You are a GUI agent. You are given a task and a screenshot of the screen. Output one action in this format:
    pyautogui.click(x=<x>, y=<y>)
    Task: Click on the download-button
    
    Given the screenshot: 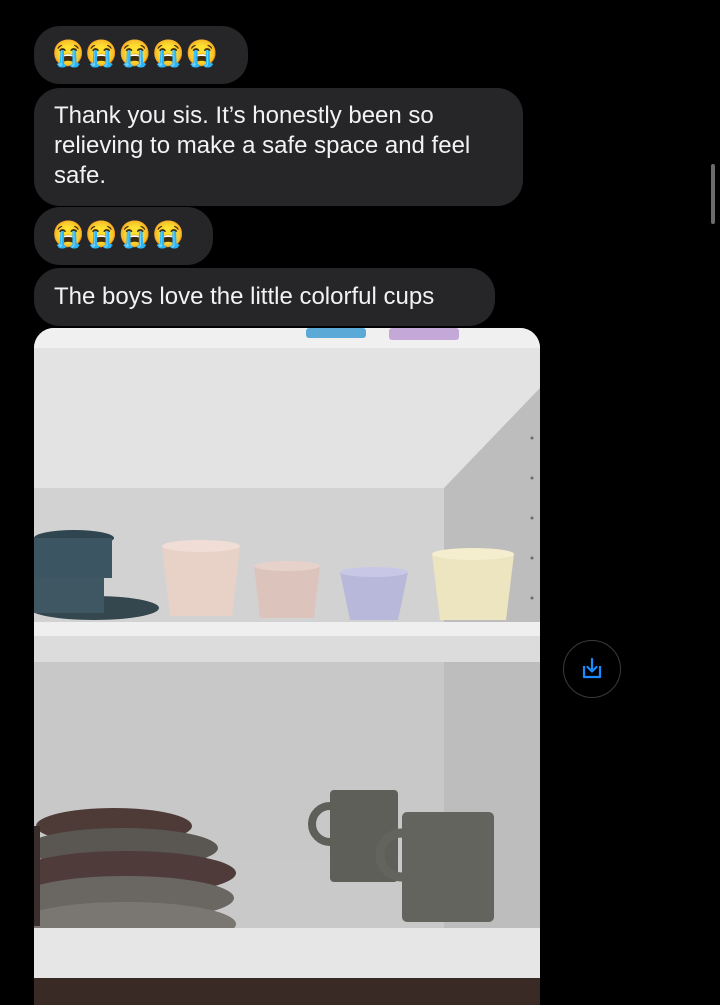 What is the action you would take?
    pyautogui.click(x=592, y=669)
    